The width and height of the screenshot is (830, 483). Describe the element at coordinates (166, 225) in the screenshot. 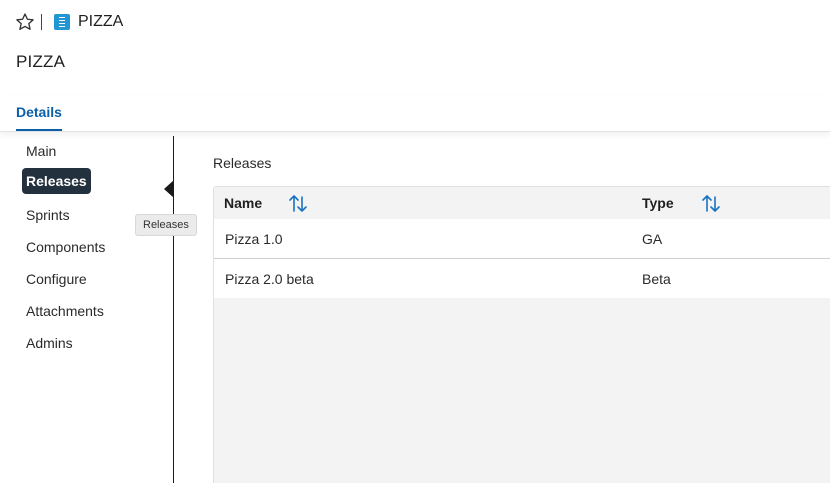

I see `tooltip: Releases` at that location.